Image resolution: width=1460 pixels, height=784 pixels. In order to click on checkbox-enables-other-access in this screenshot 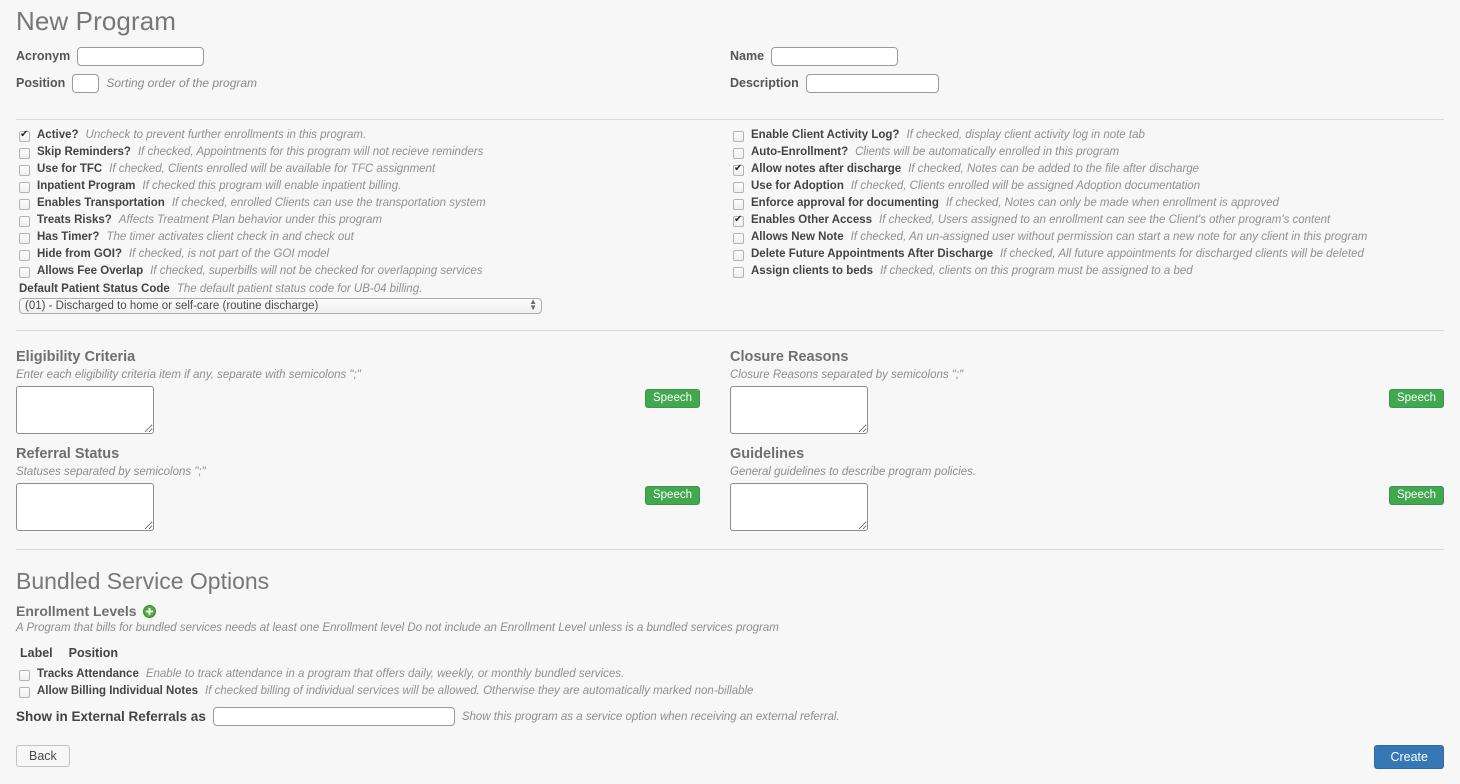, I will do `click(738, 220)`.